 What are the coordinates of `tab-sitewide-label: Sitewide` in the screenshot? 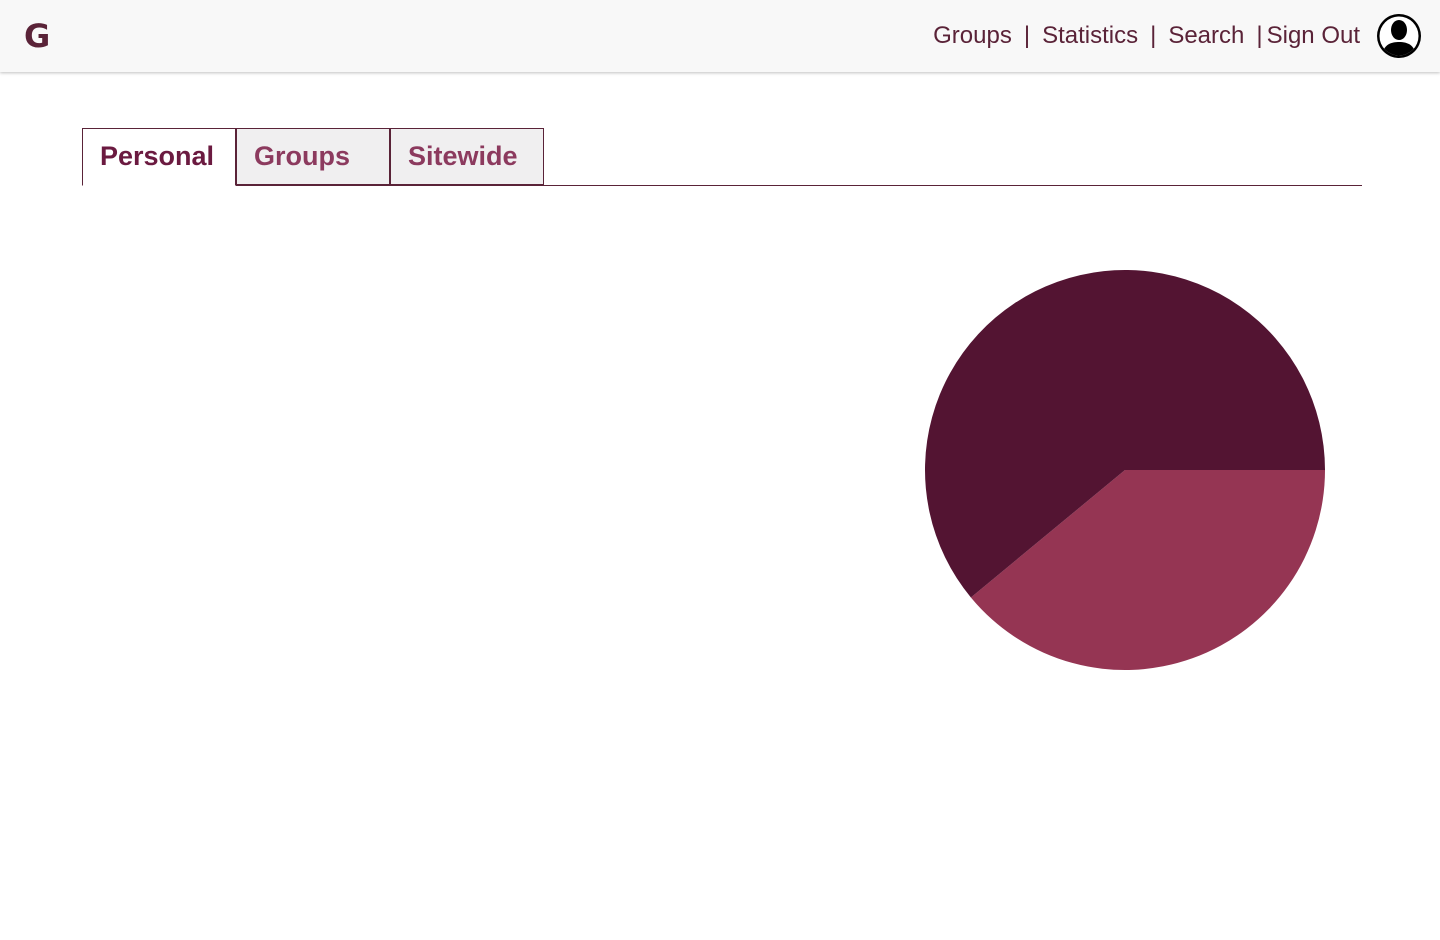 It's located at (463, 156).